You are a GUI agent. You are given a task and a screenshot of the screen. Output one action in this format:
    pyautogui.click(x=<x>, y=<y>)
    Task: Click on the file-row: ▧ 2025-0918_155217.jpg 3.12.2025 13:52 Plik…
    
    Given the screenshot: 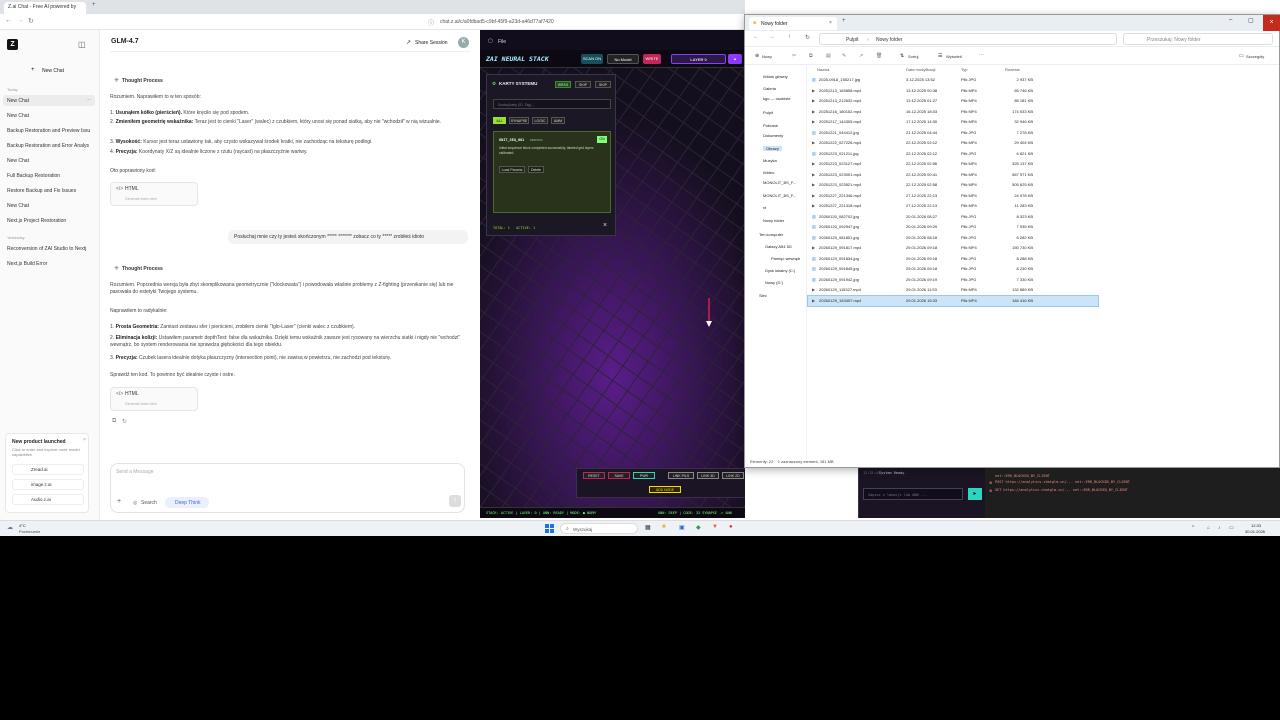 What is the action you would take?
    pyautogui.click(x=953, y=80)
    